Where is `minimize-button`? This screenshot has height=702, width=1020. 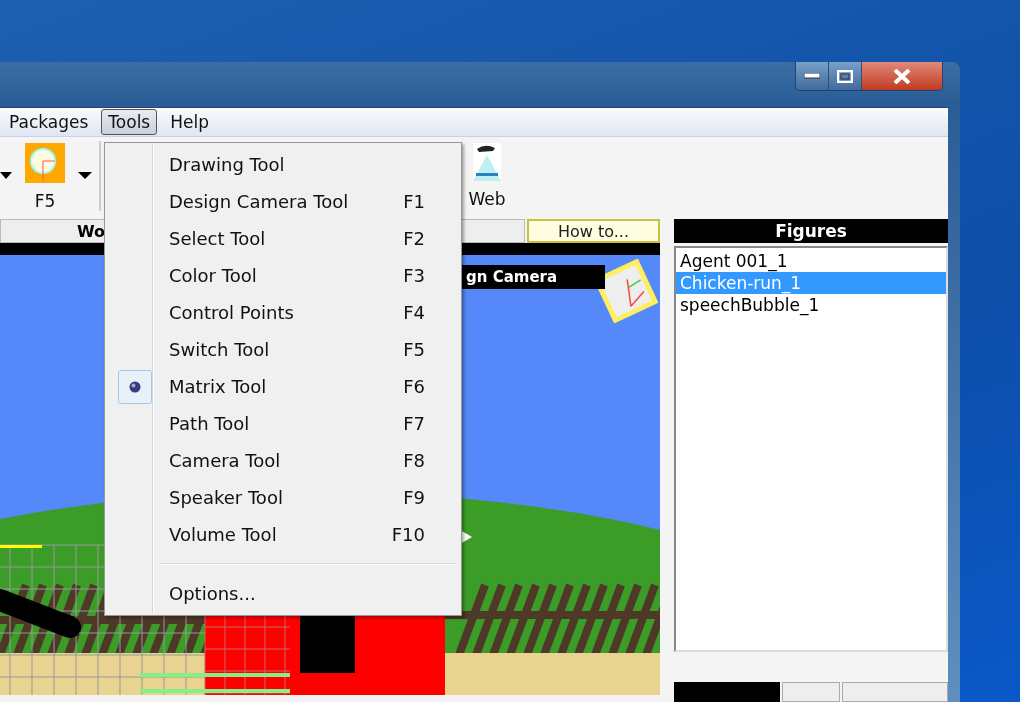 minimize-button is located at coordinates (812, 76).